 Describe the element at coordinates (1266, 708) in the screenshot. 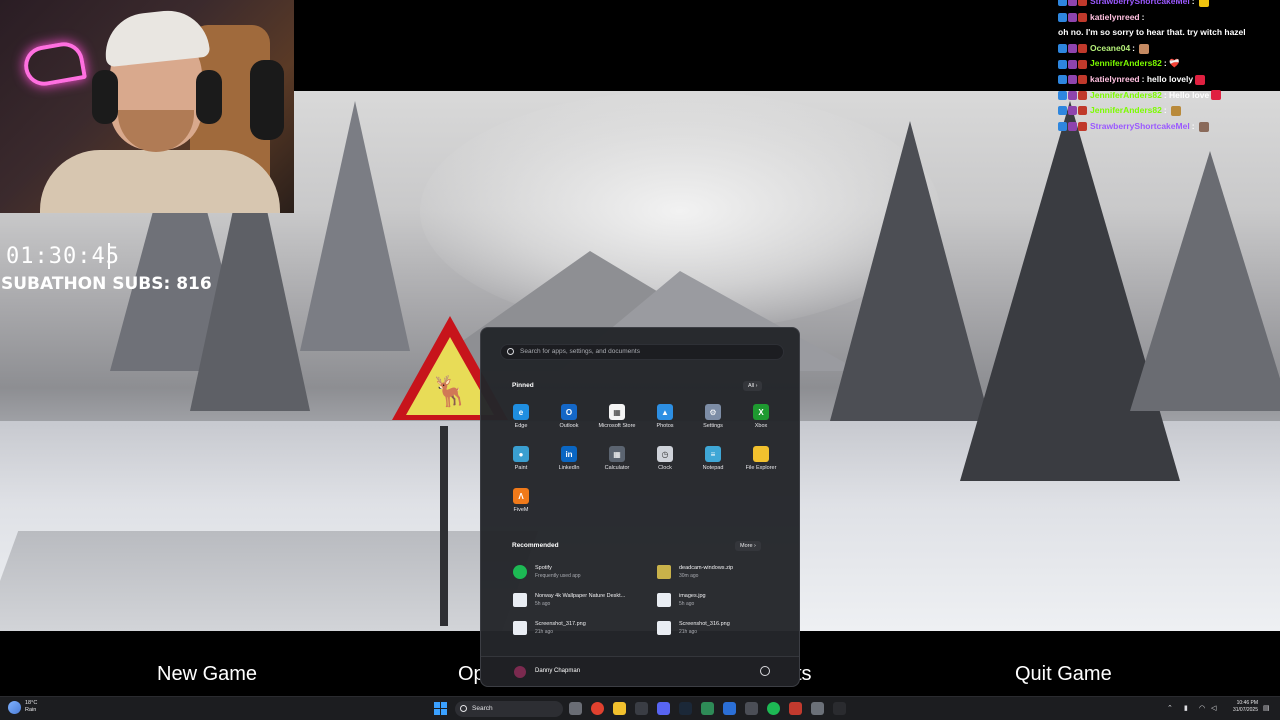

I see `notification-icon: ▤` at that location.